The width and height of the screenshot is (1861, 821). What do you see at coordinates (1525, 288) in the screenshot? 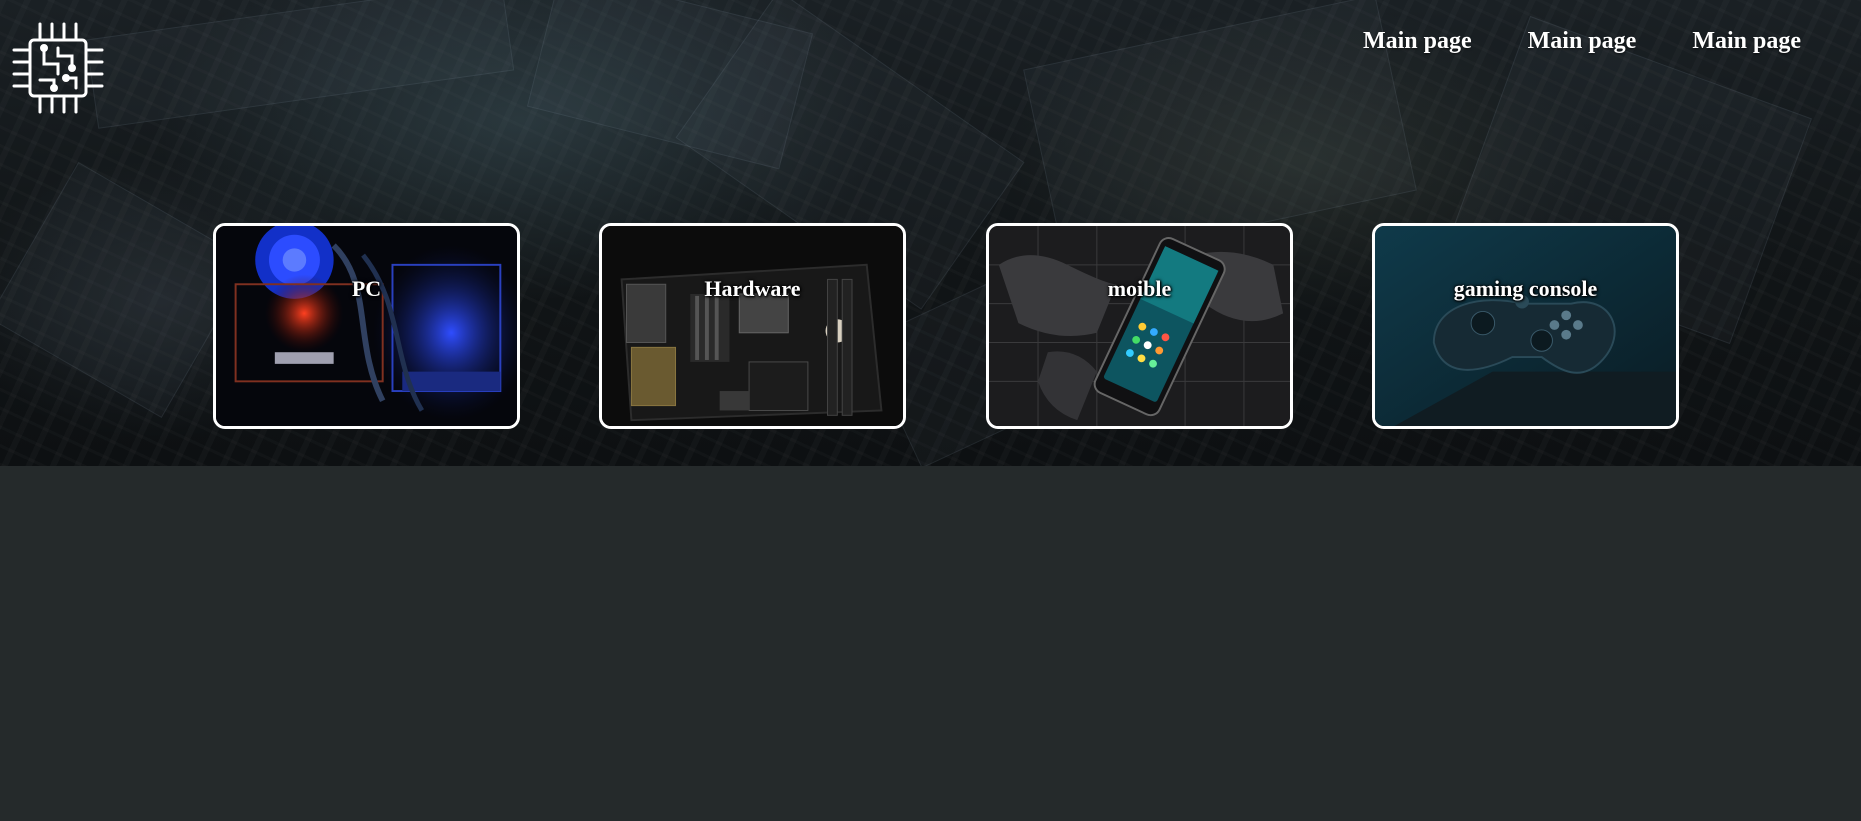
I see `card-label: gaming console` at bounding box center [1525, 288].